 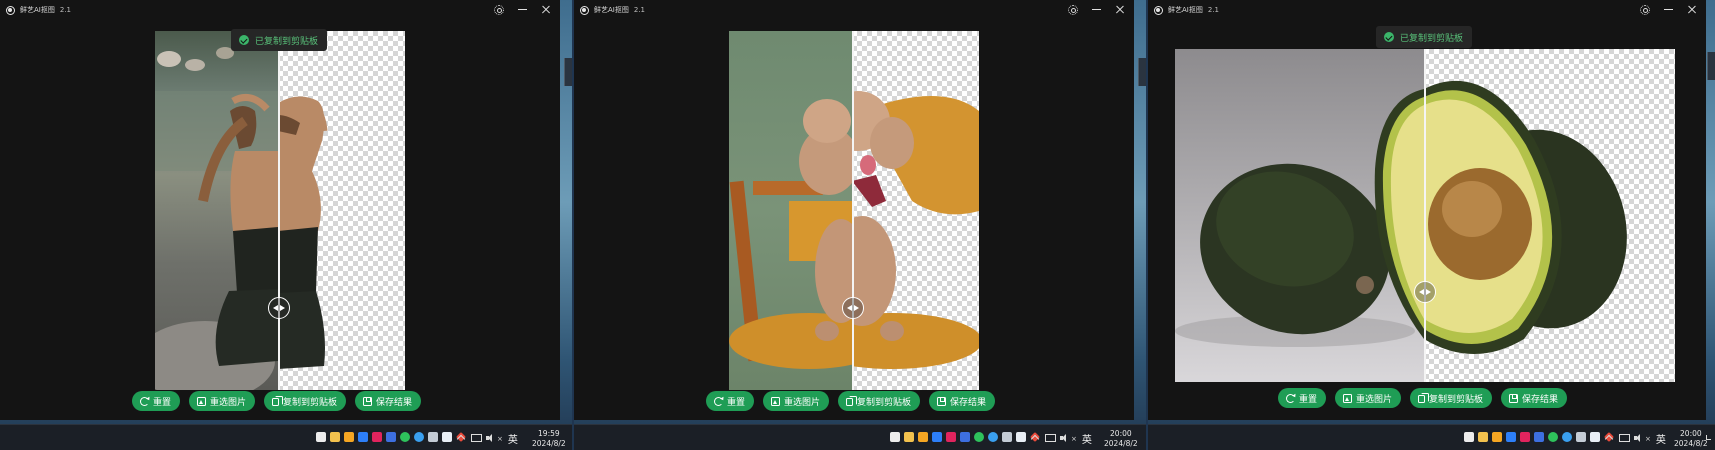 I want to click on cutout-avocado, so click(x=1525, y=217).